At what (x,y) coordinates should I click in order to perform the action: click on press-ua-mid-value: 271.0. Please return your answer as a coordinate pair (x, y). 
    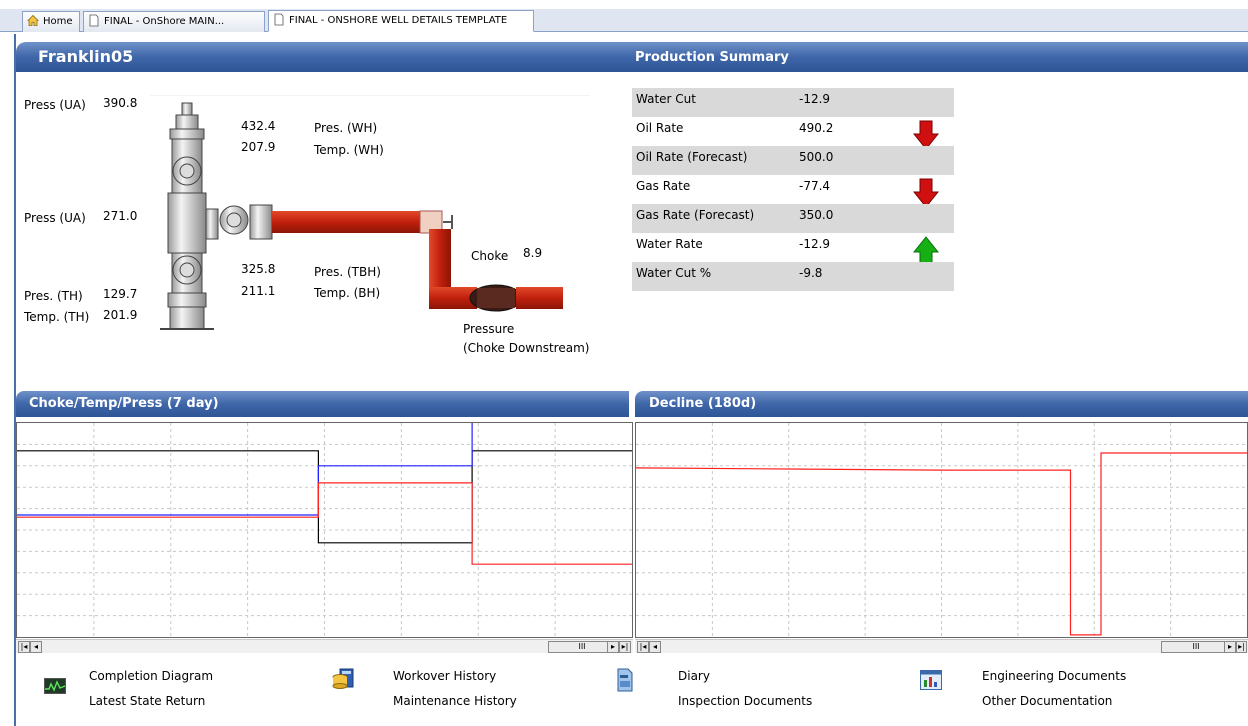
    Looking at the image, I should click on (120, 216).